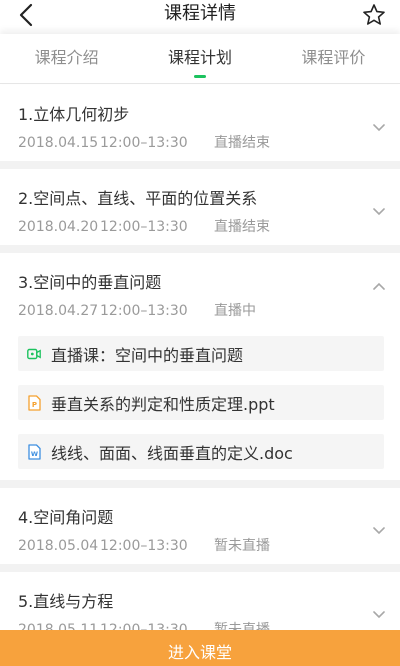 The width and height of the screenshot is (400, 666). What do you see at coordinates (34, 354) in the screenshot?
I see `live-video-icon` at bounding box center [34, 354].